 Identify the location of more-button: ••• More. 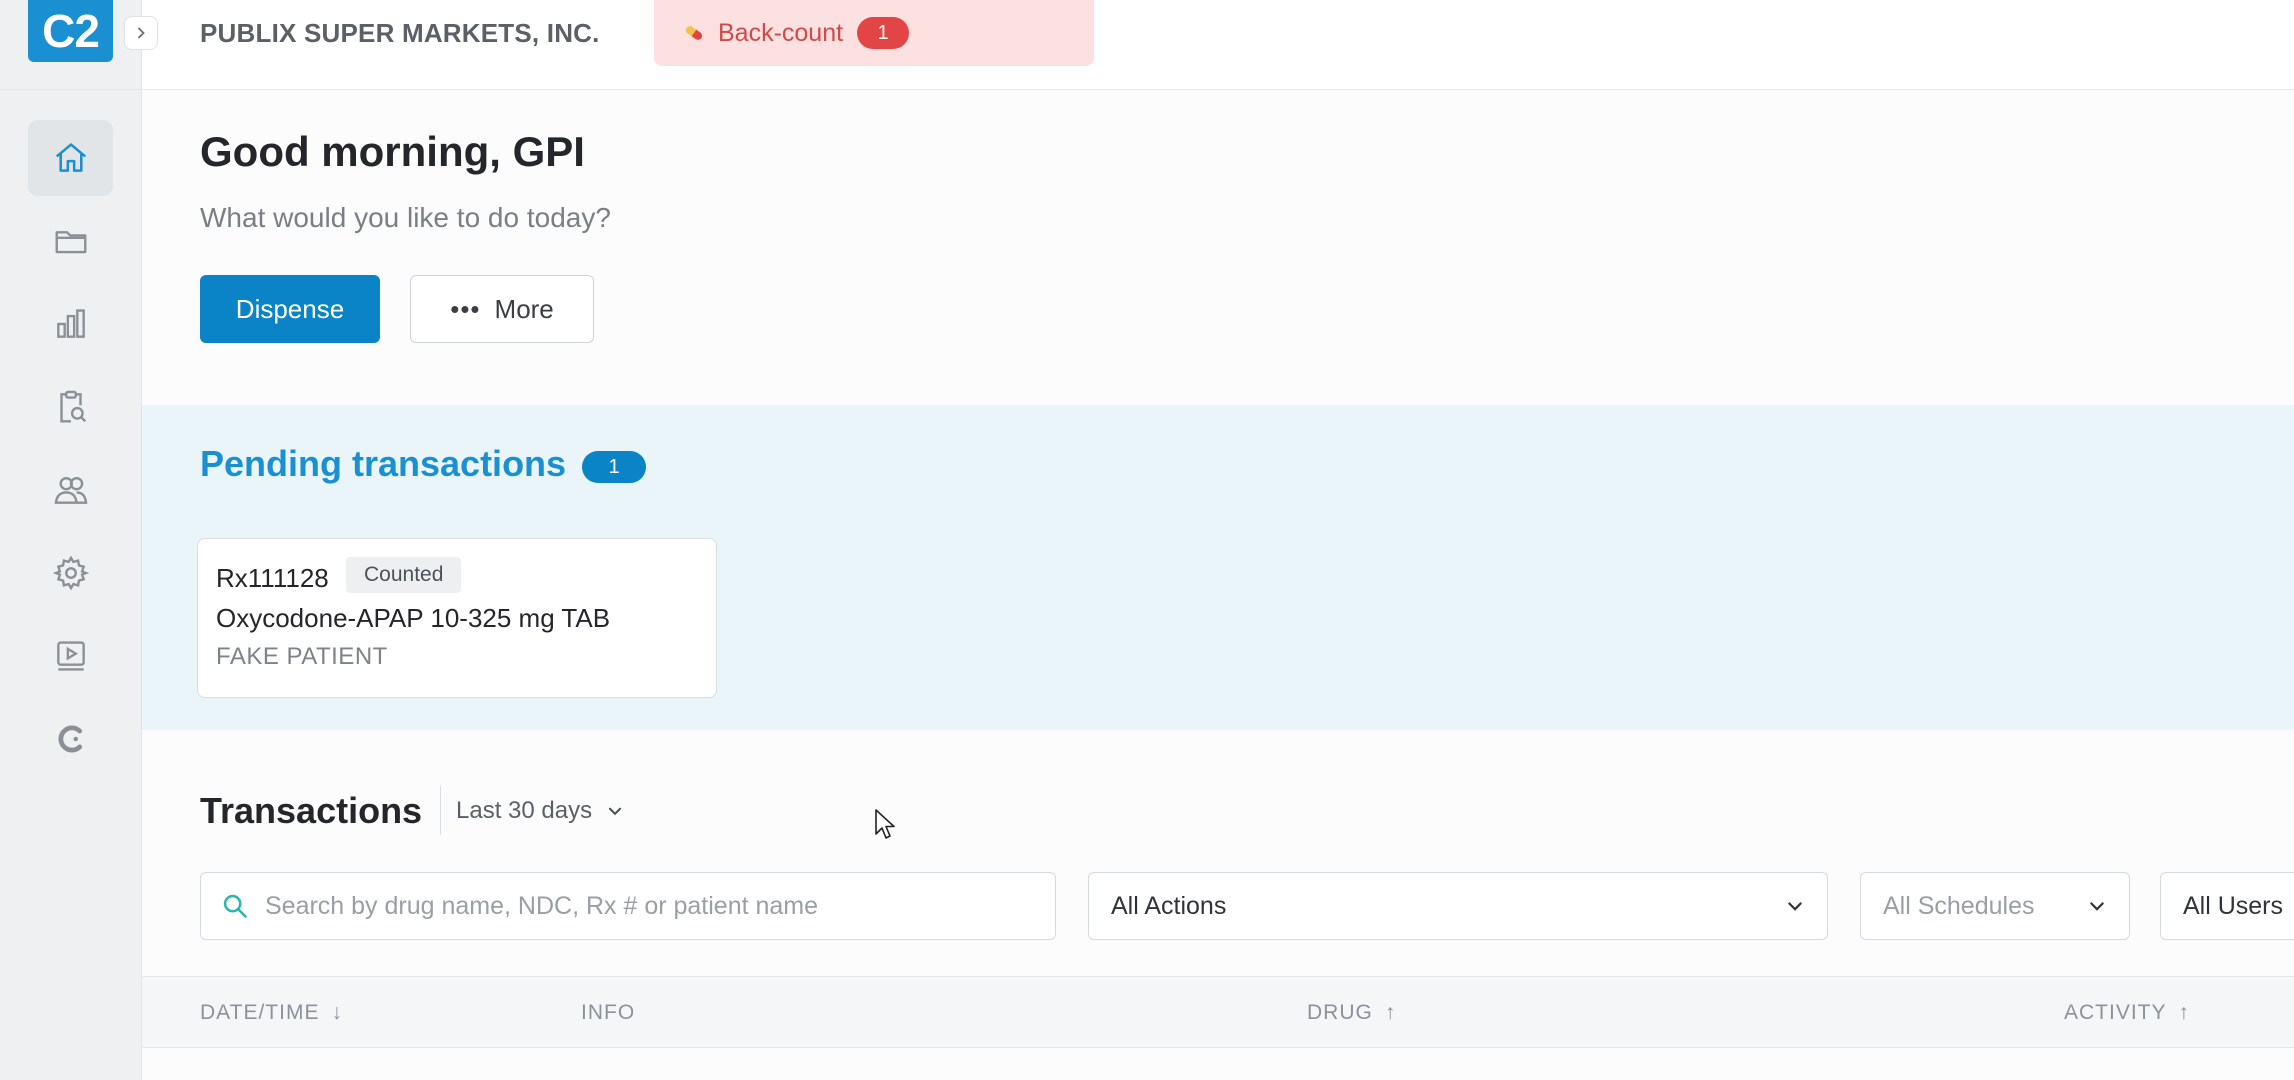
(502, 309).